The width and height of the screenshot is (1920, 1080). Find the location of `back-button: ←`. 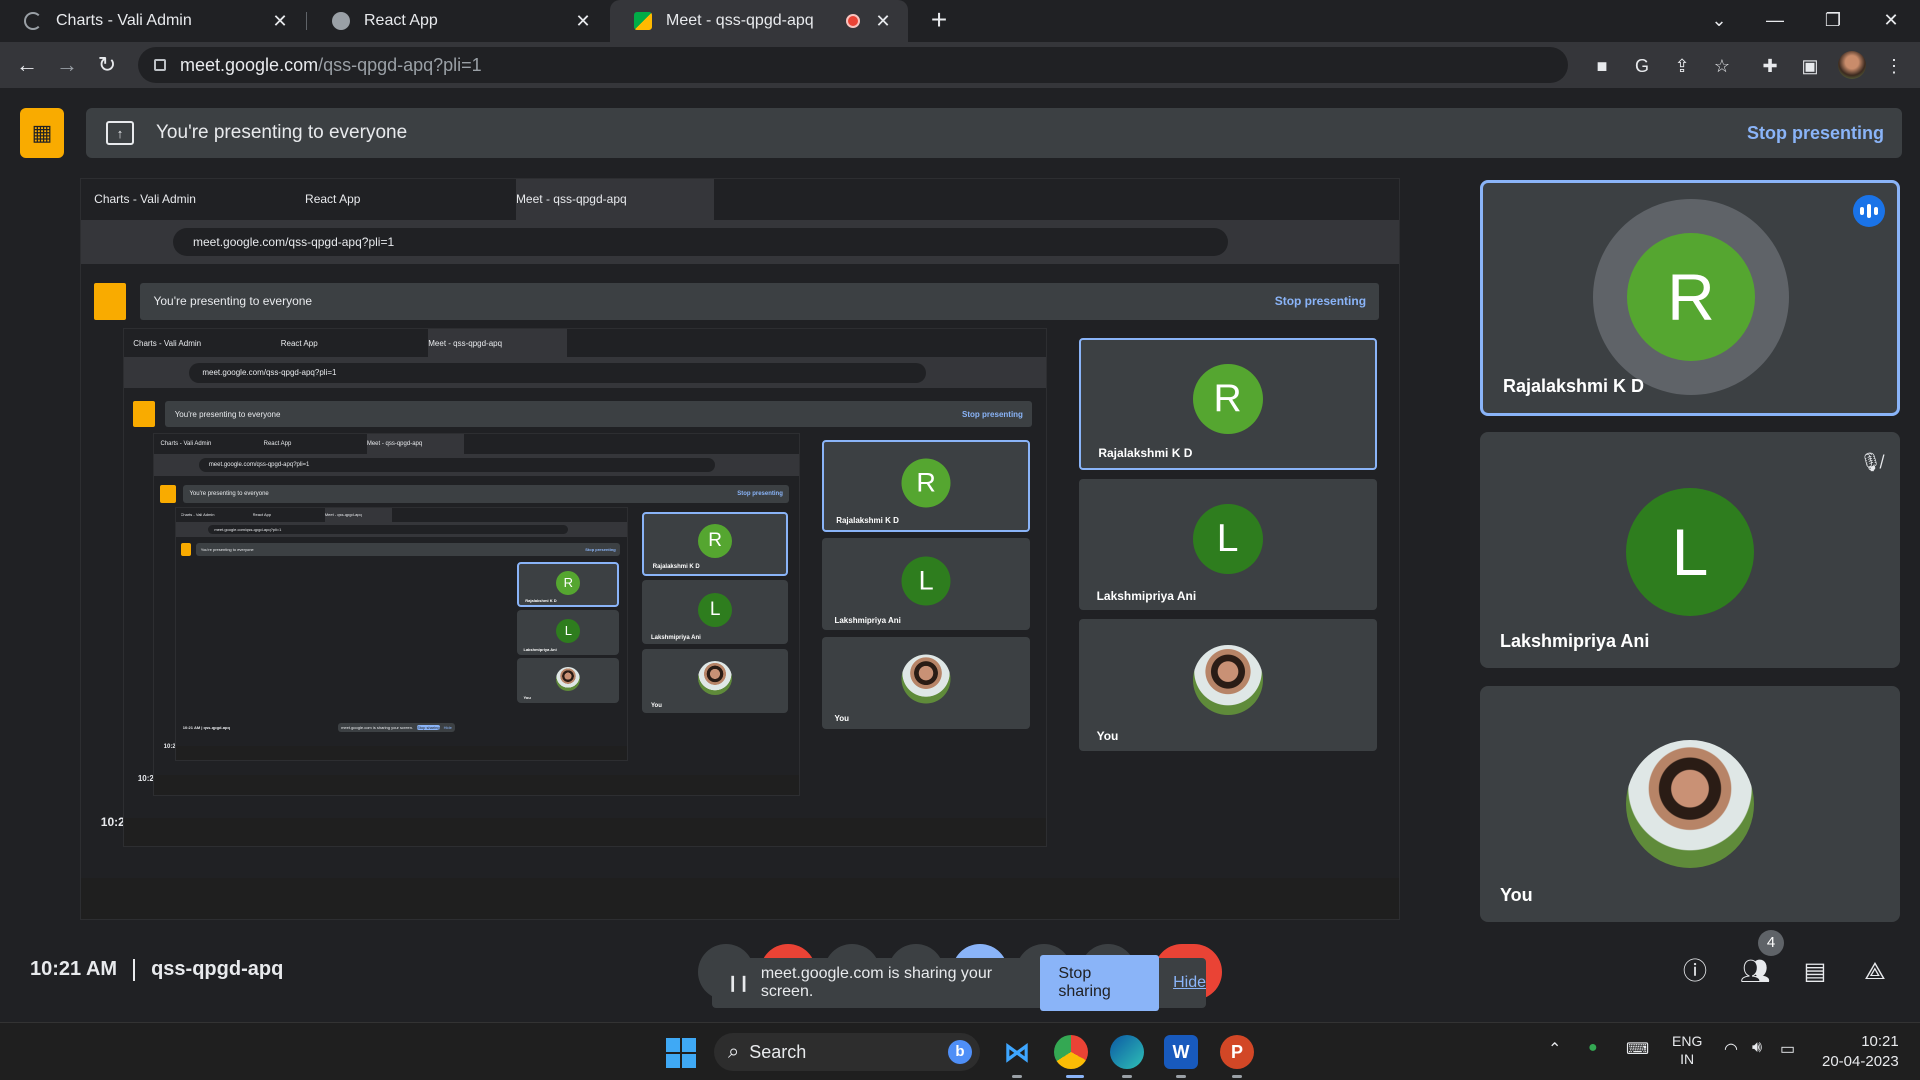

back-button: ← is located at coordinates (27, 65).